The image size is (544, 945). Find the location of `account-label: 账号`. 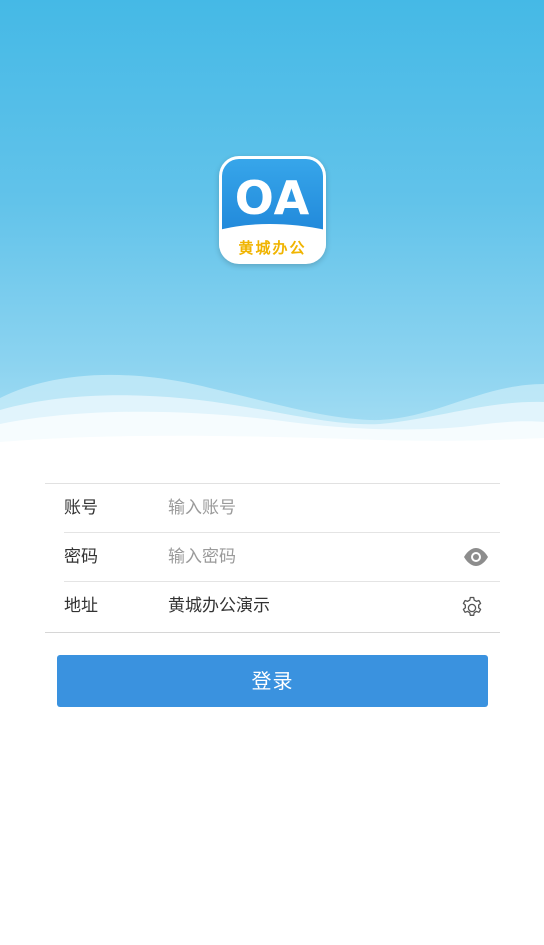

account-label: 账号 is located at coordinates (81, 508).